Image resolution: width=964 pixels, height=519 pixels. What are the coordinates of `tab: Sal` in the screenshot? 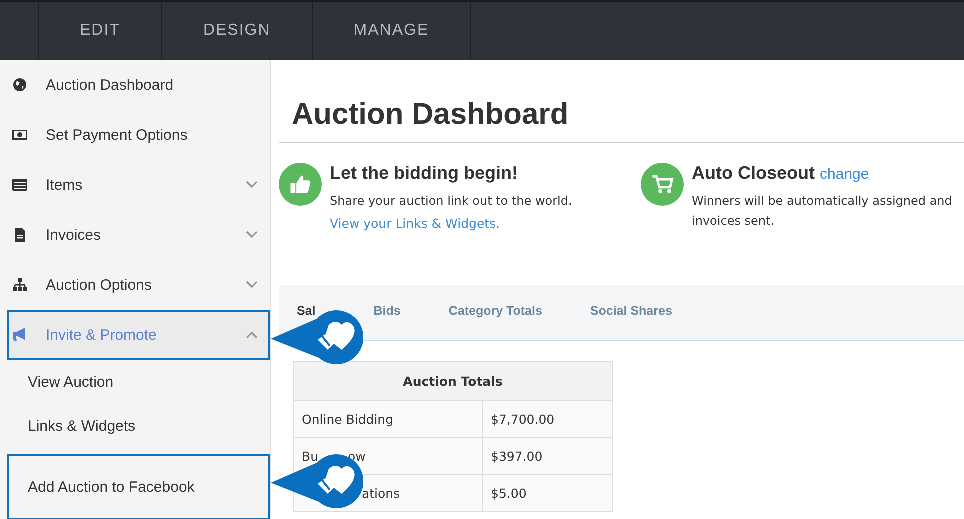 It's located at (306, 311).